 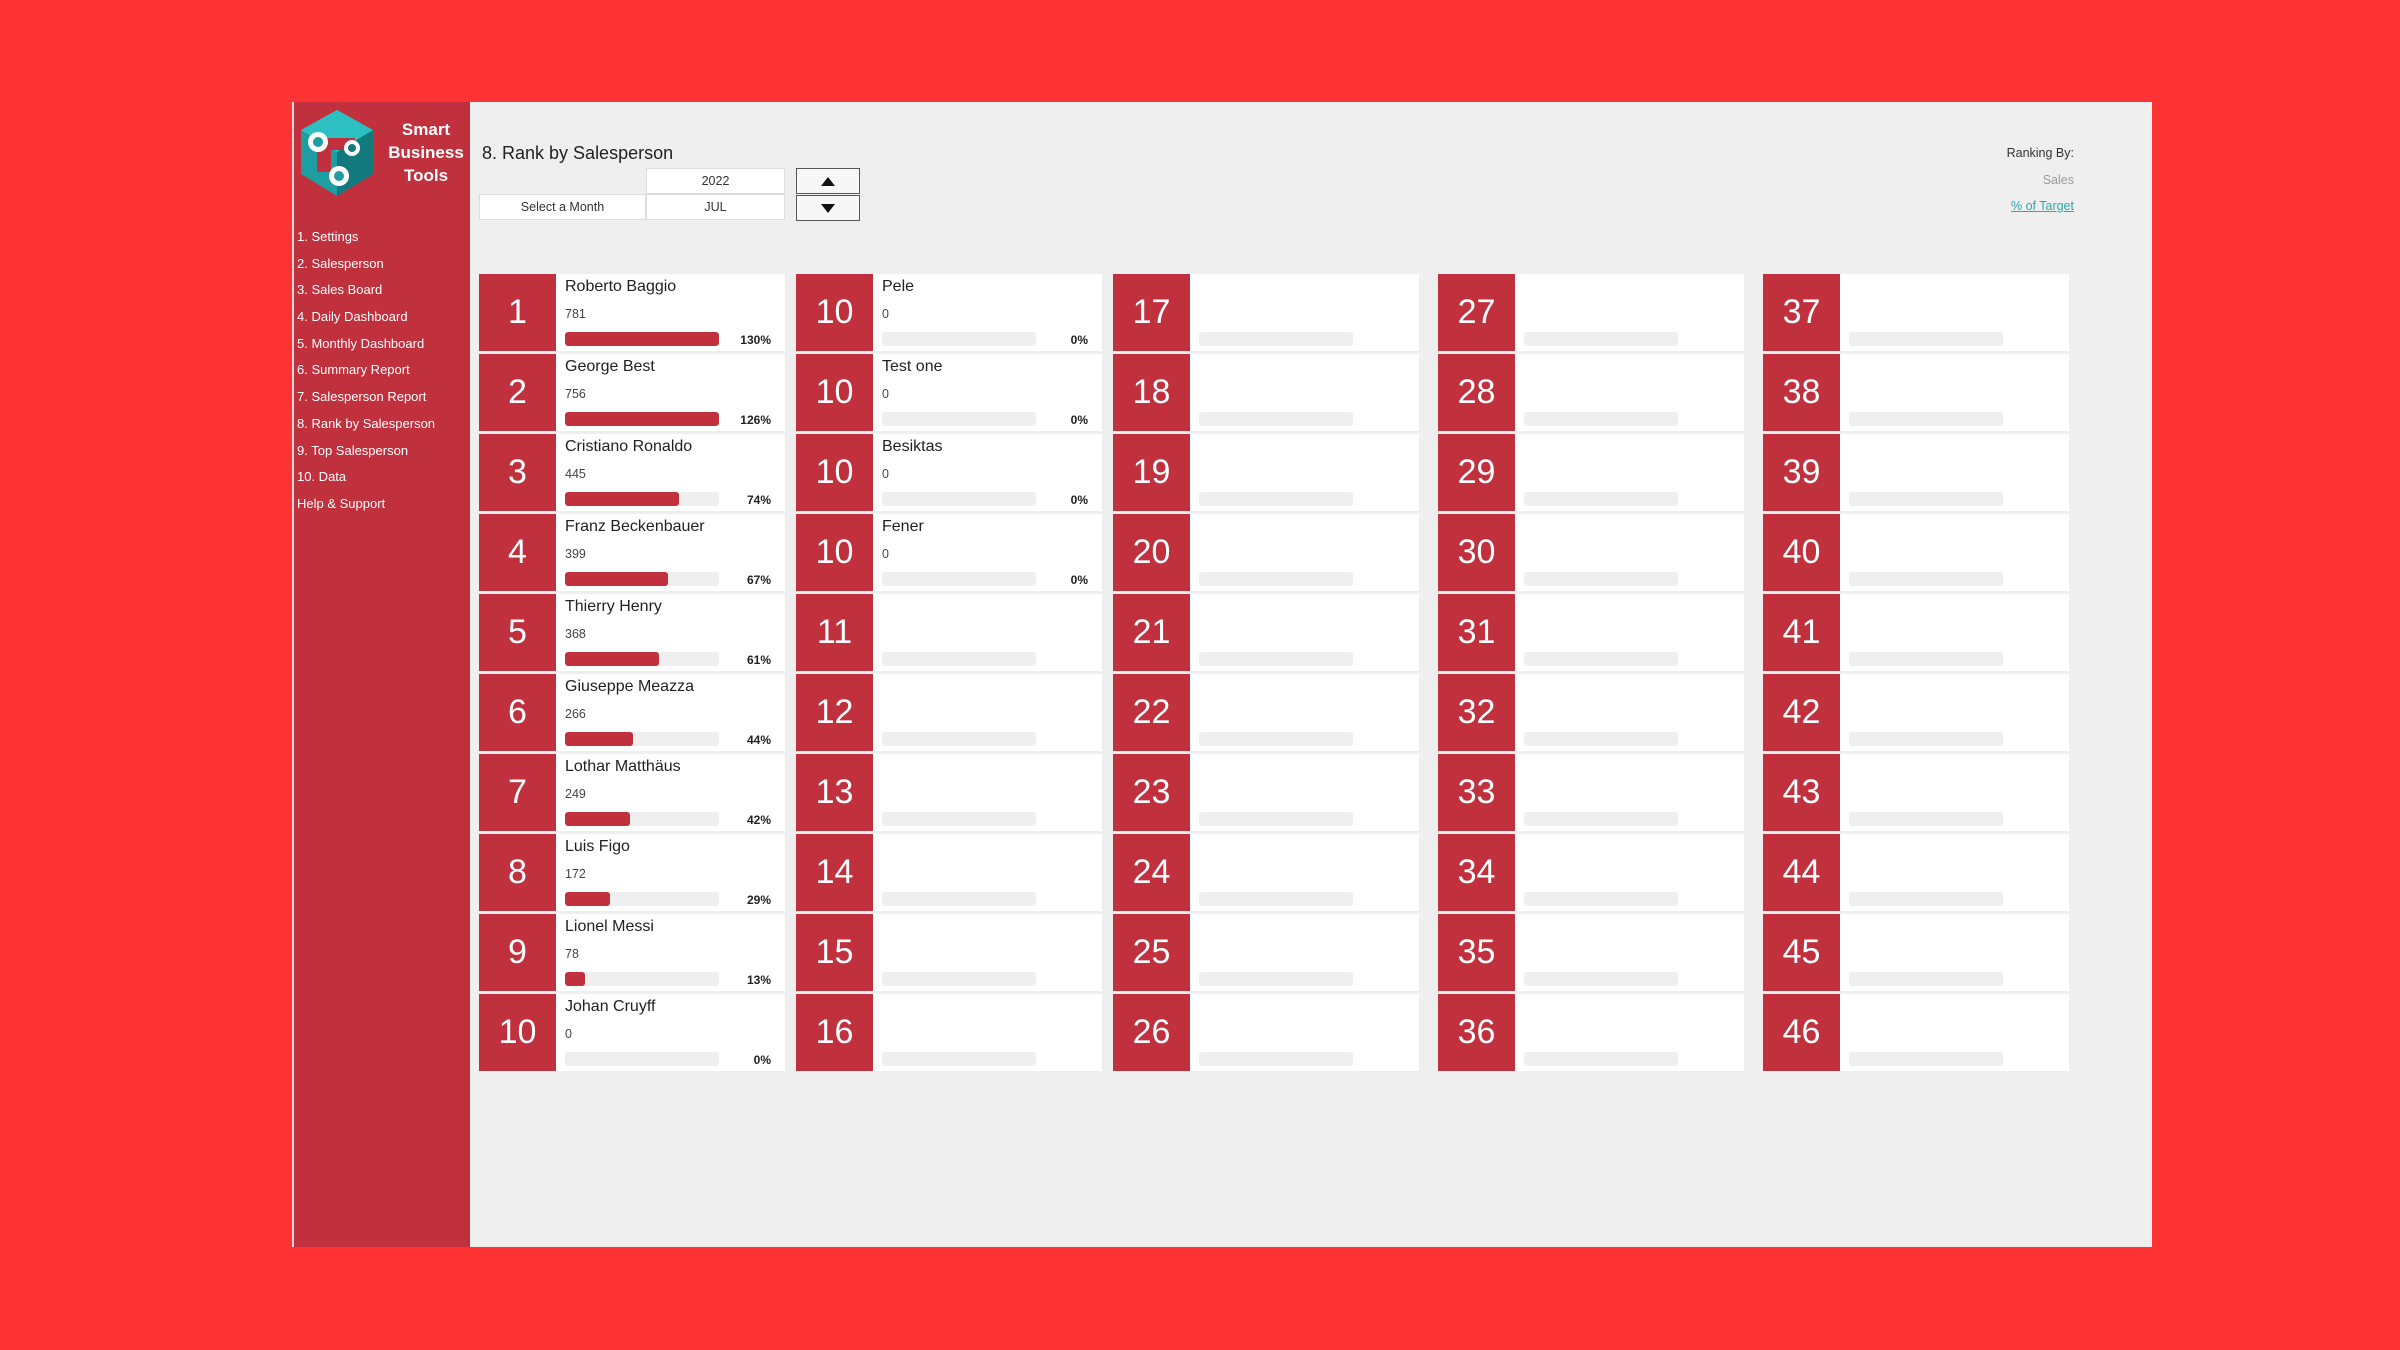 What do you see at coordinates (949, 792) in the screenshot?
I see `rank-card: 13` at bounding box center [949, 792].